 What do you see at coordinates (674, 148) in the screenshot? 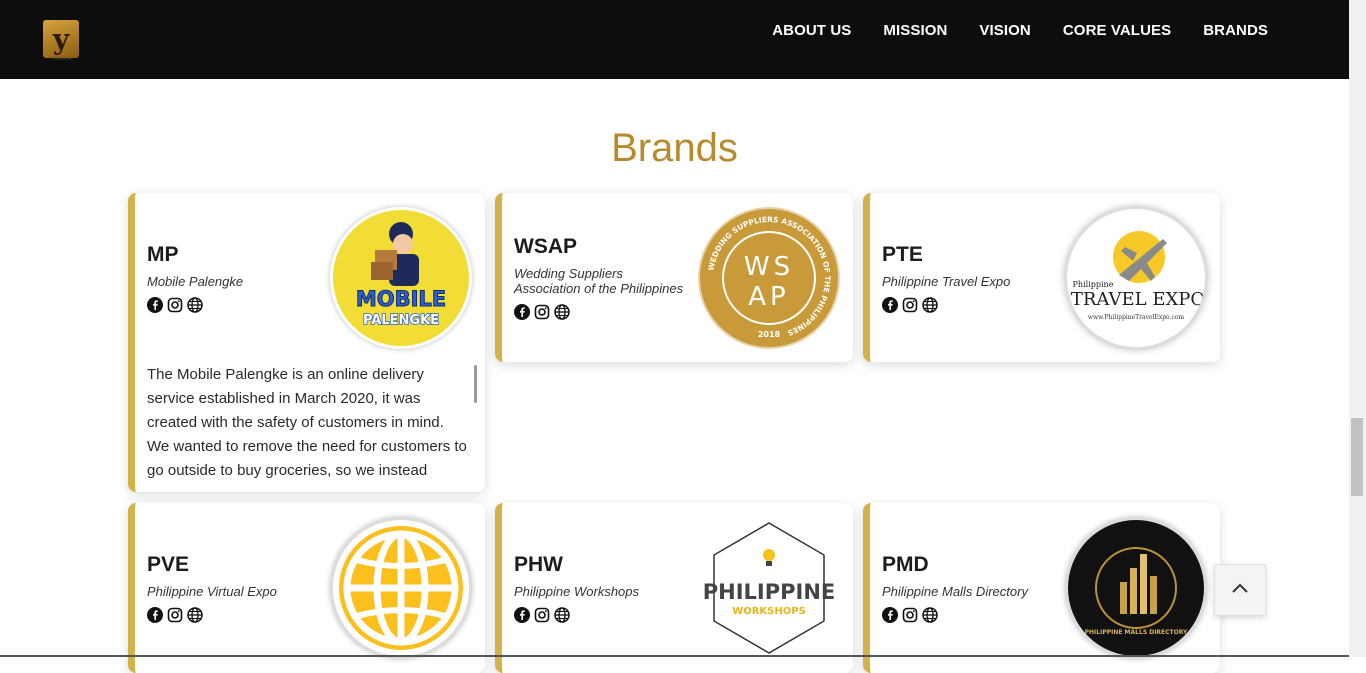
I see `section-title: Brands` at bounding box center [674, 148].